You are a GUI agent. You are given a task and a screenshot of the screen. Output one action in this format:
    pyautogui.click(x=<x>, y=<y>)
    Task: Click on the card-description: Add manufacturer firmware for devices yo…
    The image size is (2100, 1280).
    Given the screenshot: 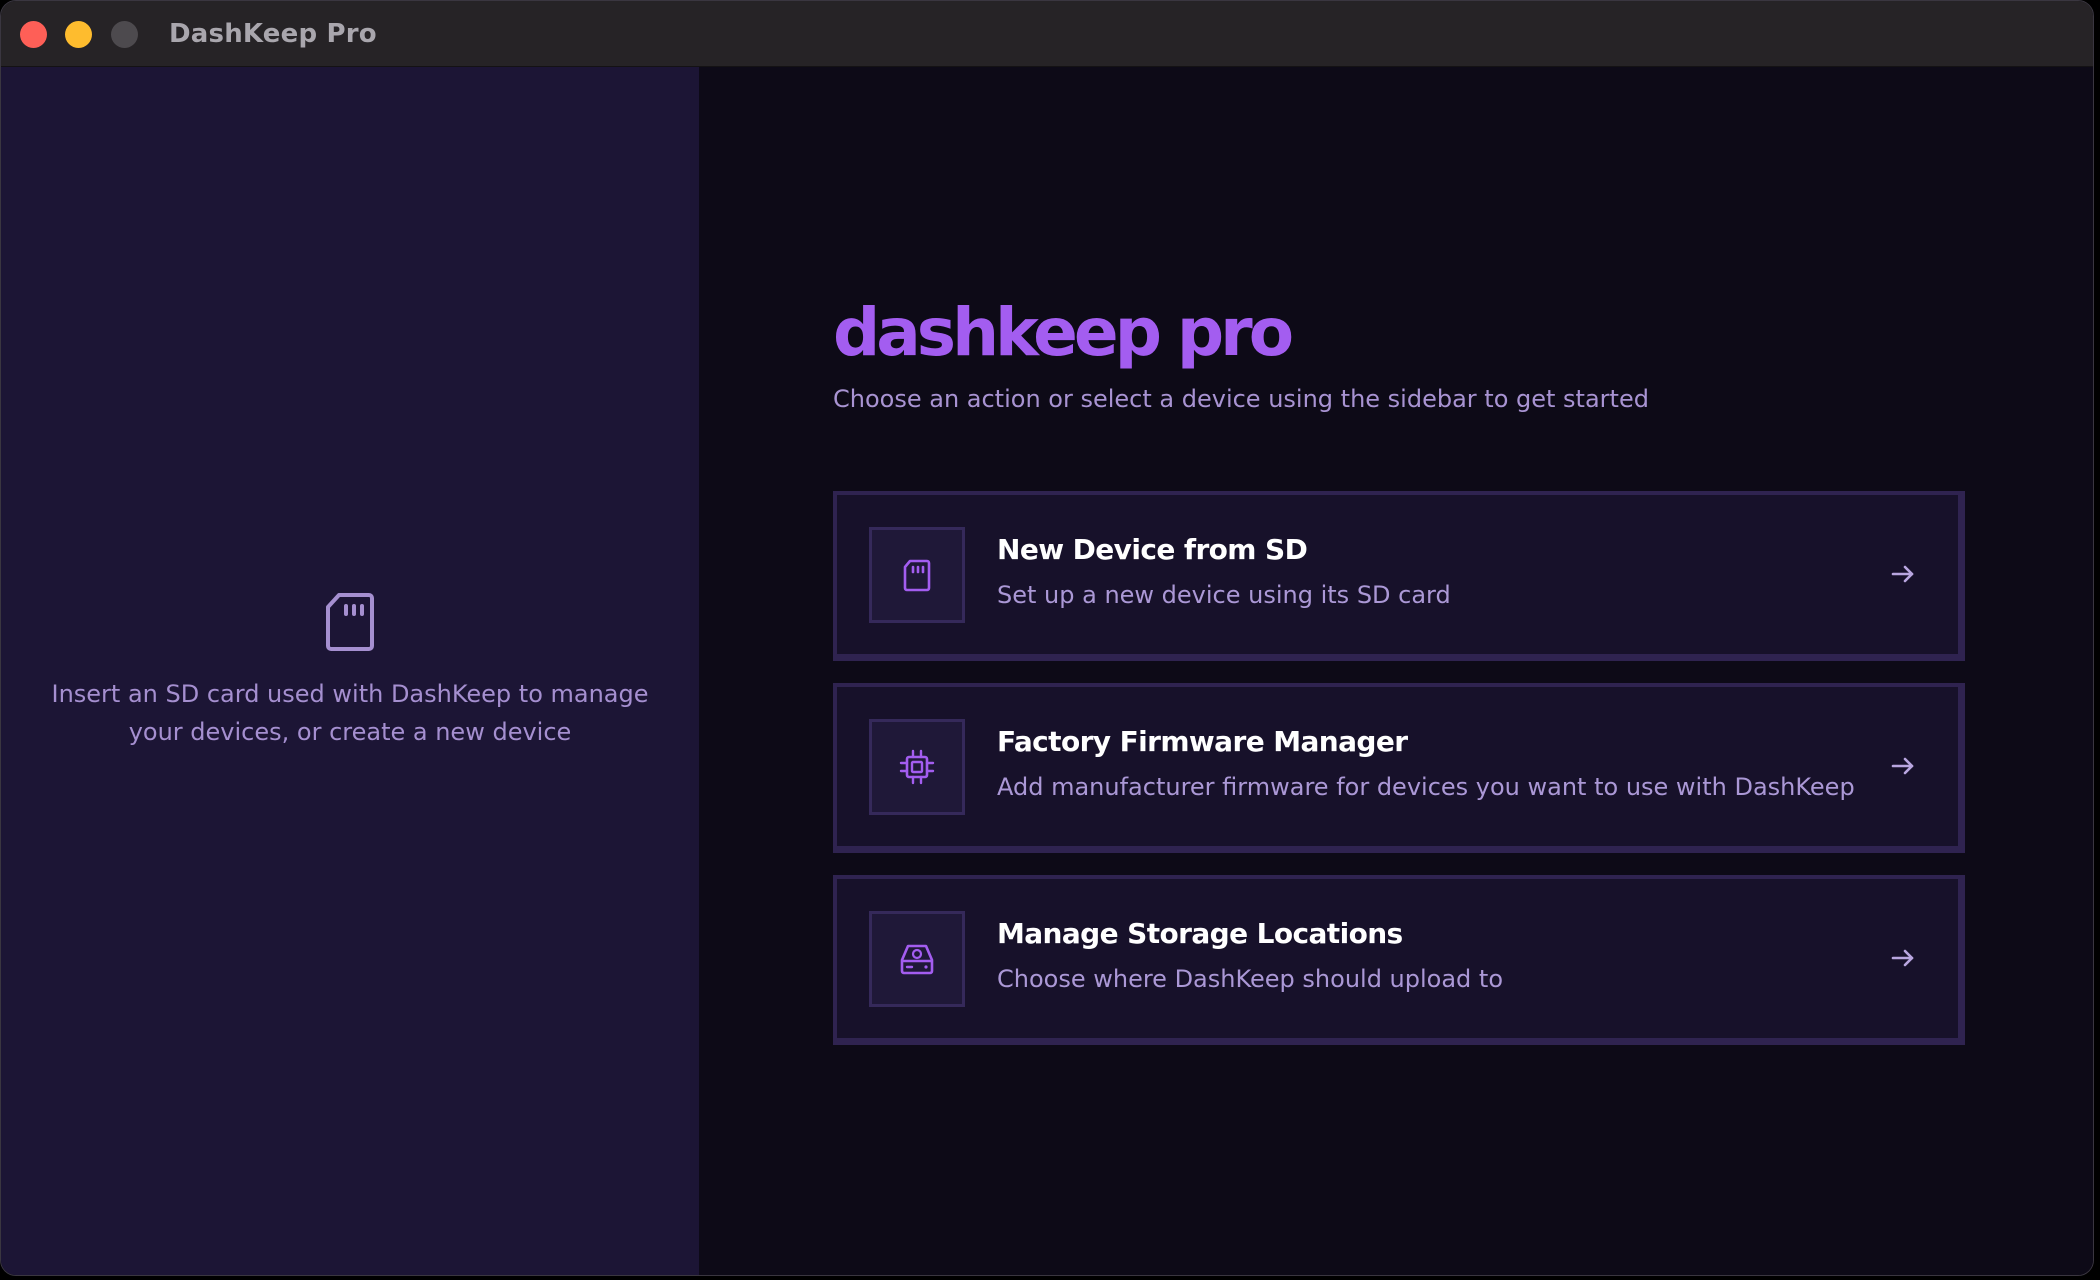 What is the action you would take?
    pyautogui.click(x=1426, y=787)
    